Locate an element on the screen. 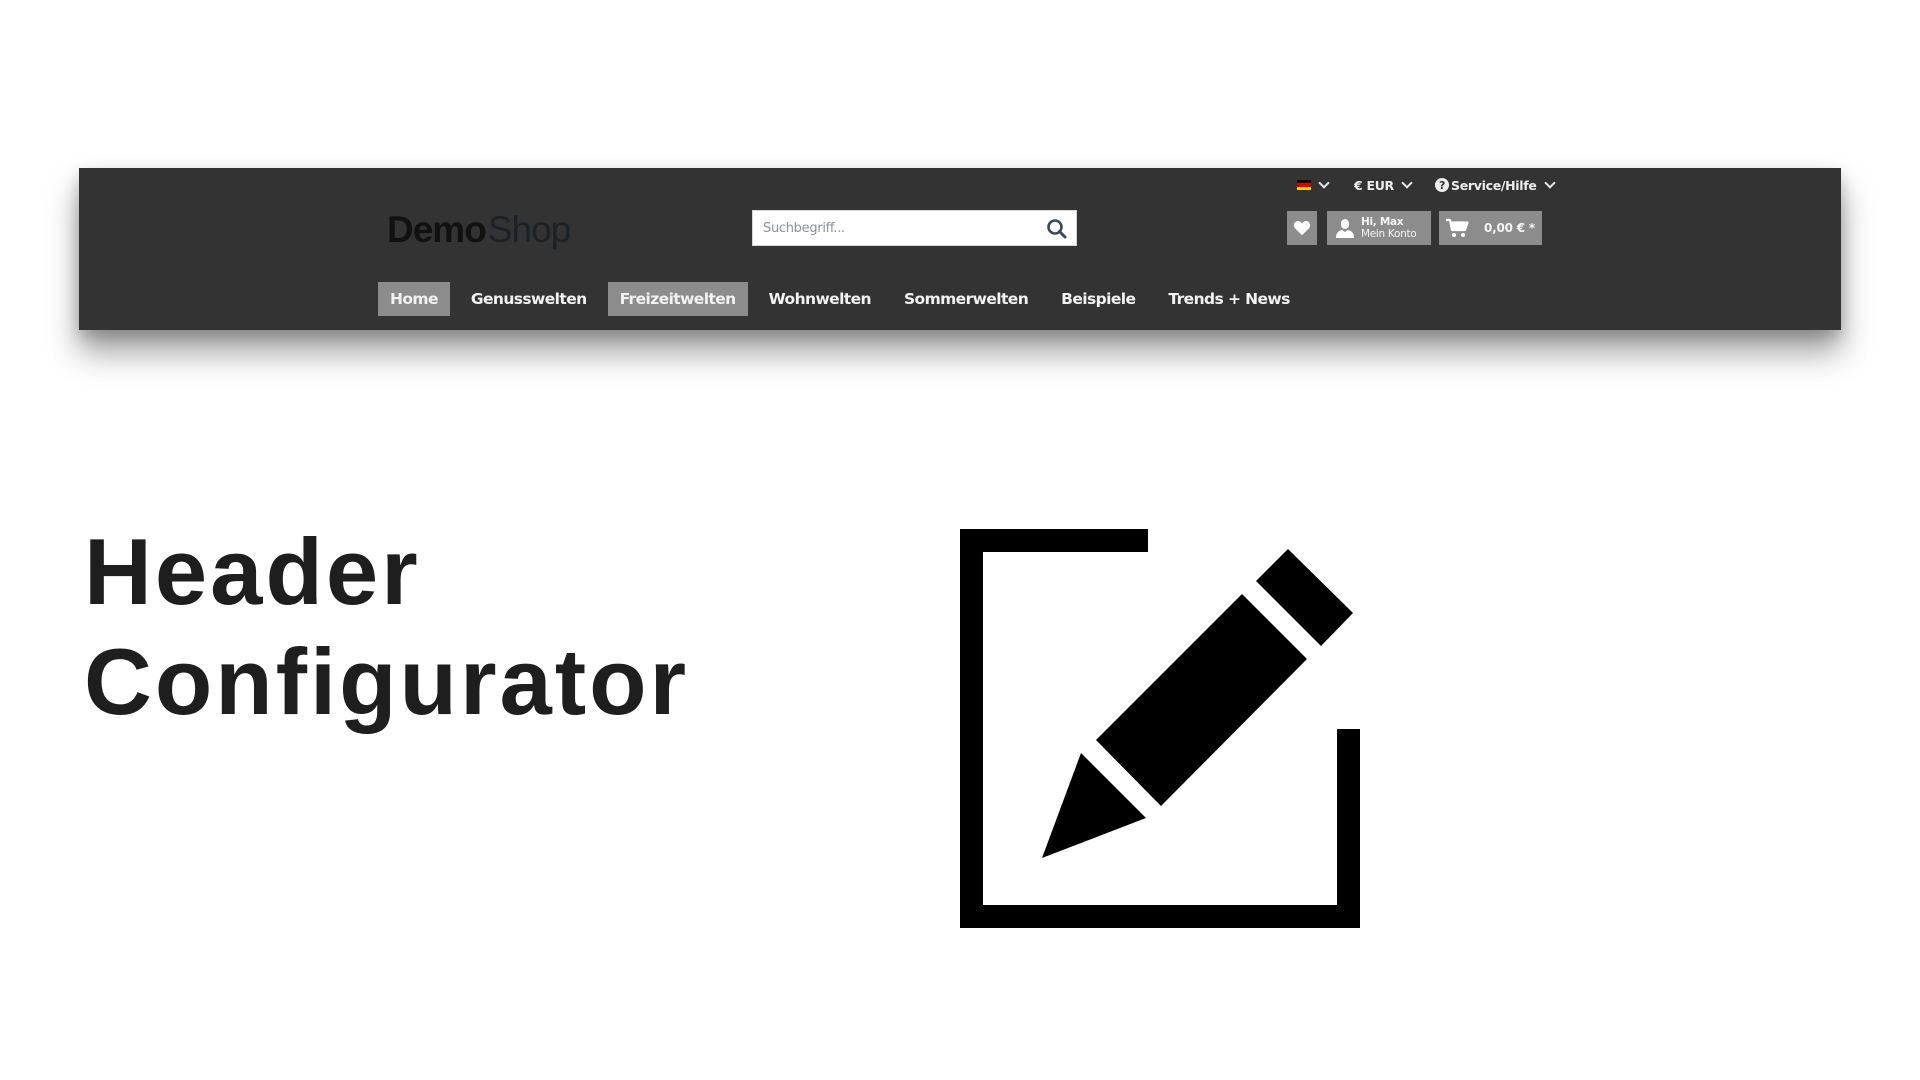  nav-item-beispiele: Beispiele is located at coordinates (1098, 299).